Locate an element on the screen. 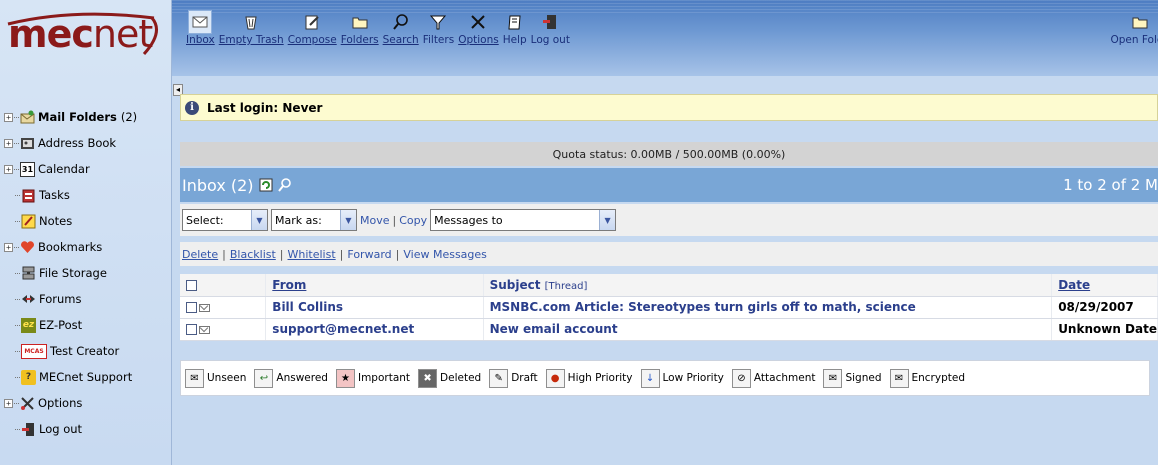 The height and width of the screenshot is (465, 1158). forward-link: Forward is located at coordinates (369, 254).